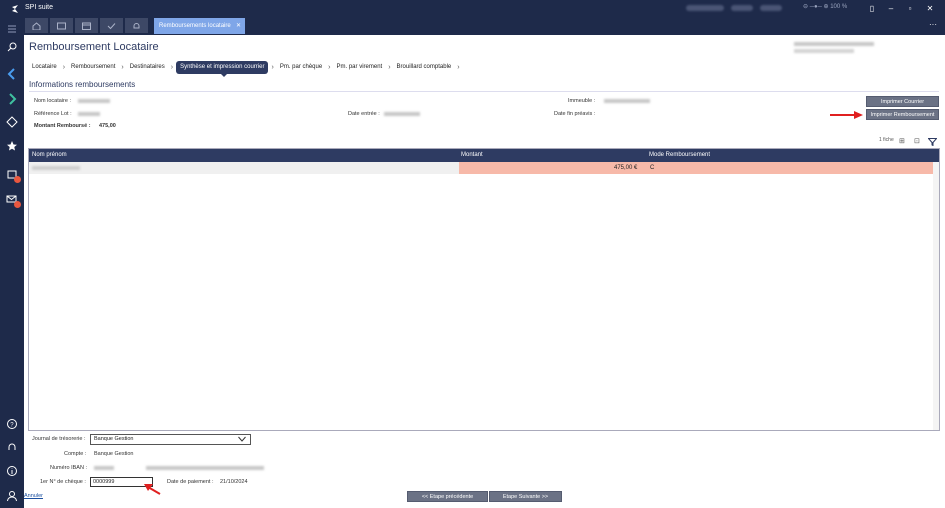 This screenshot has width=945, height=508. Describe the element at coordinates (679, 155) in the screenshot. I see `column-header-mode: Mode Remboursement` at that location.